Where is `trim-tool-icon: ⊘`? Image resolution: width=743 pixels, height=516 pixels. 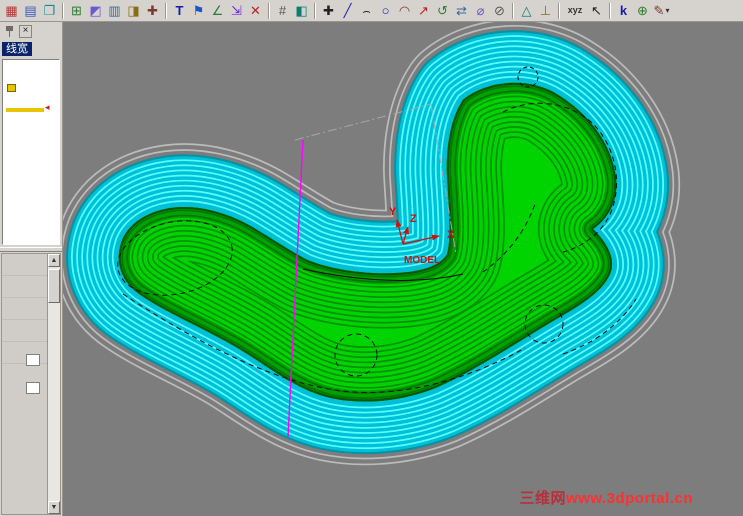 trim-tool-icon: ⊘ is located at coordinates (499, 10).